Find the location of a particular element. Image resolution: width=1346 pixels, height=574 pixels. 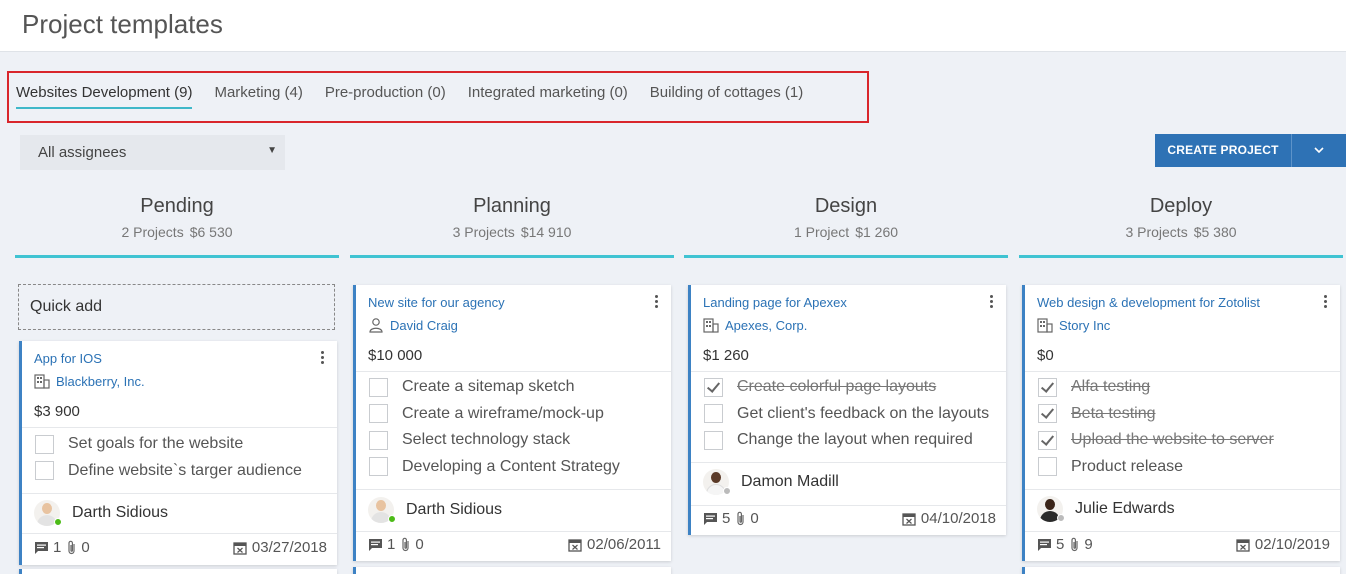

project-client: Story Inc is located at coordinates (1073, 325).